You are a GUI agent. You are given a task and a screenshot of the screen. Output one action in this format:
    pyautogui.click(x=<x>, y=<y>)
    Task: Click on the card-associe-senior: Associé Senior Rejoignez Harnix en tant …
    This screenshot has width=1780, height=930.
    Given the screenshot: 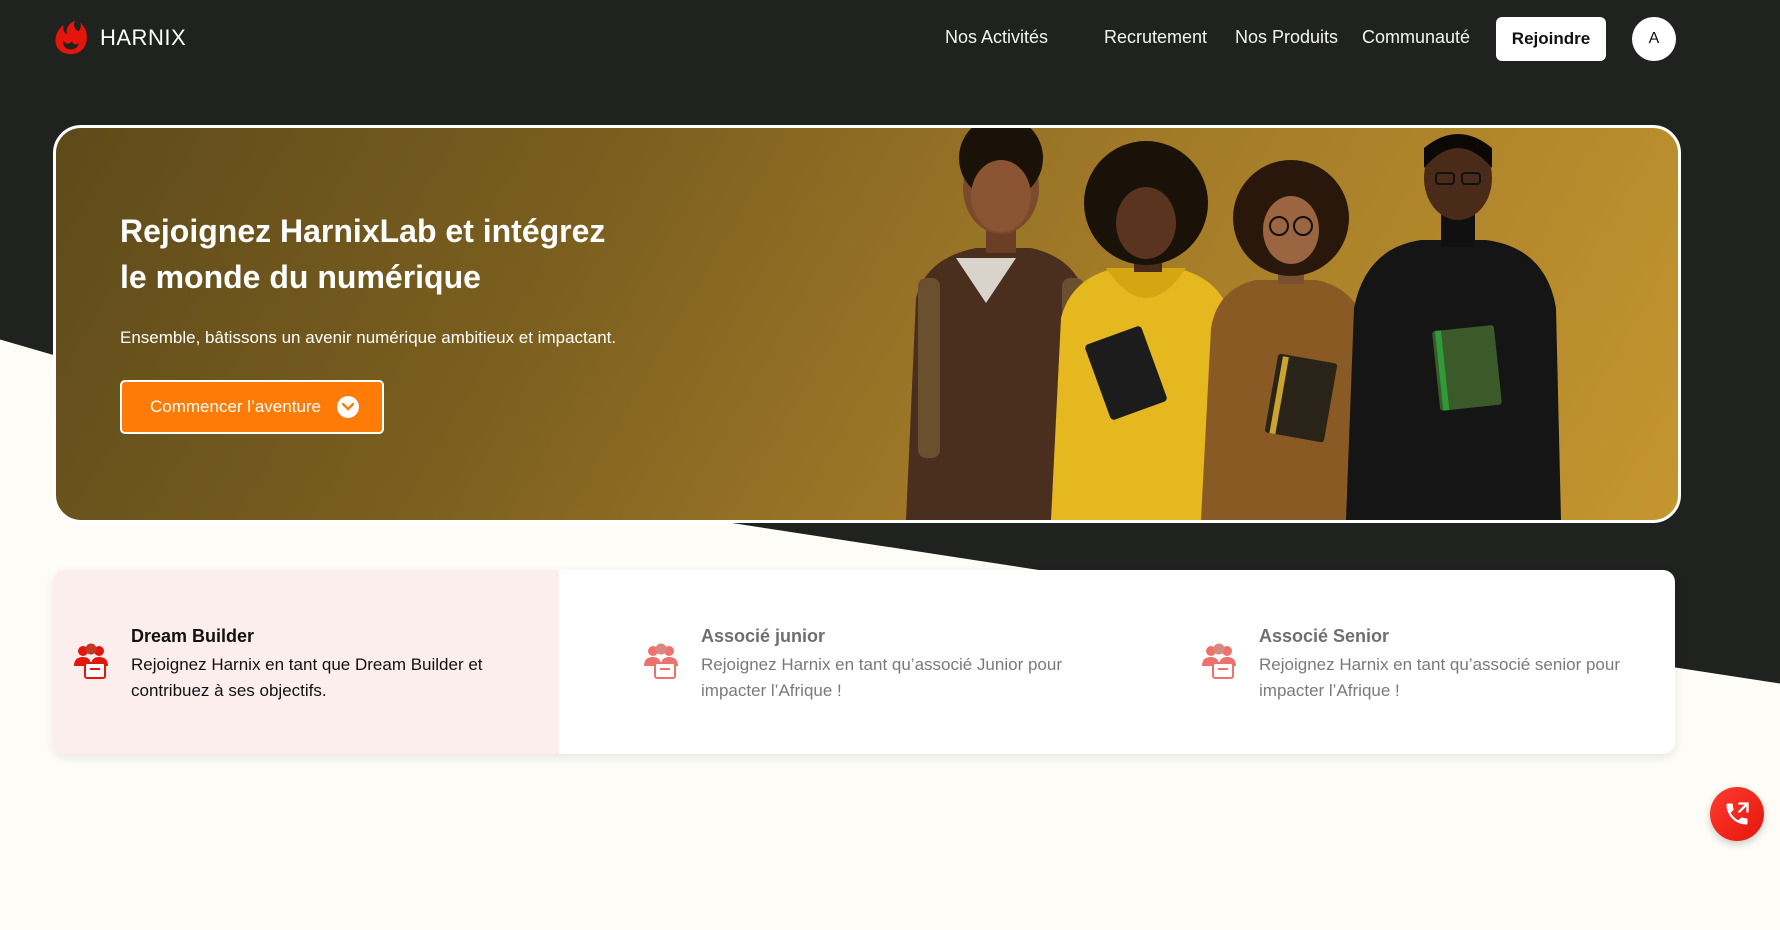 What is the action you would take?
    pyautogui.click(x=1428, y=662)
    